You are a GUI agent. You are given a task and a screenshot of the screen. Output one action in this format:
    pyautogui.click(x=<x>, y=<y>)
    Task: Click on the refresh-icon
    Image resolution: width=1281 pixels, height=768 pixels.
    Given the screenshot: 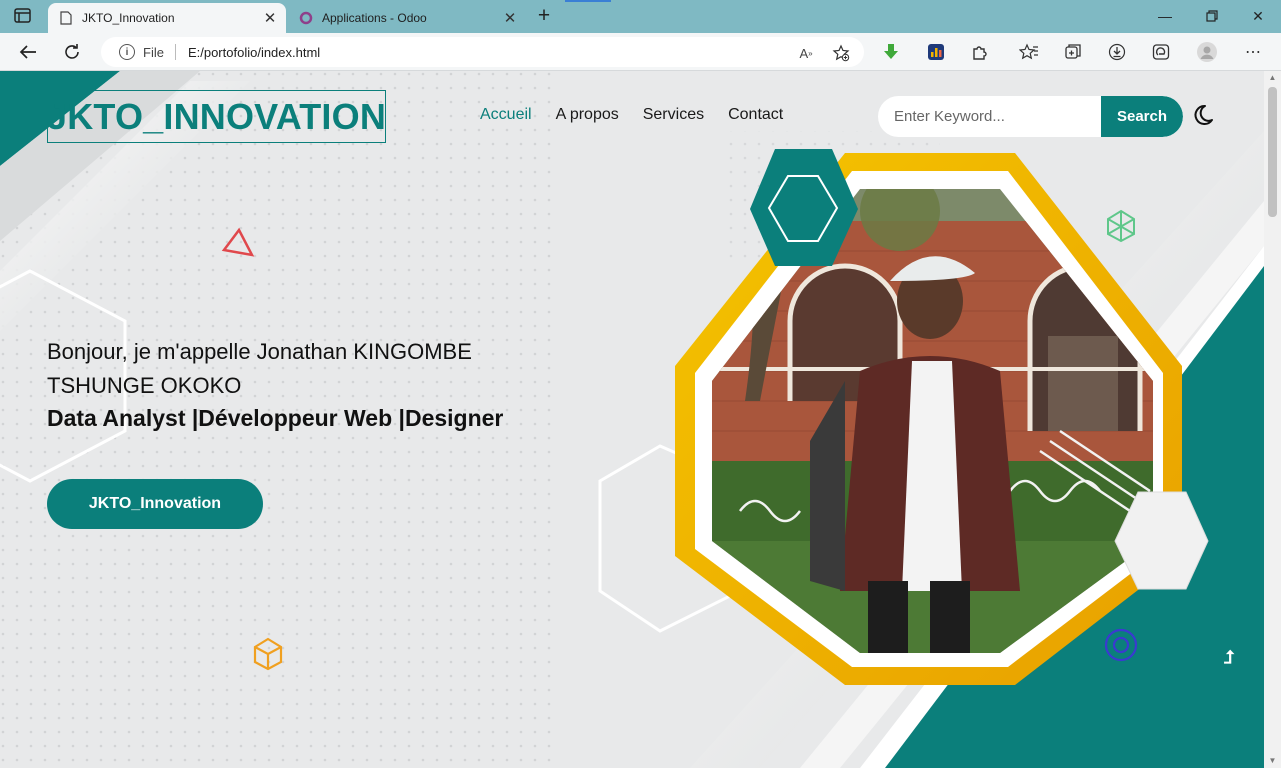 What is the action you would take?
    pyautogui.click(x=72, y=52)
    